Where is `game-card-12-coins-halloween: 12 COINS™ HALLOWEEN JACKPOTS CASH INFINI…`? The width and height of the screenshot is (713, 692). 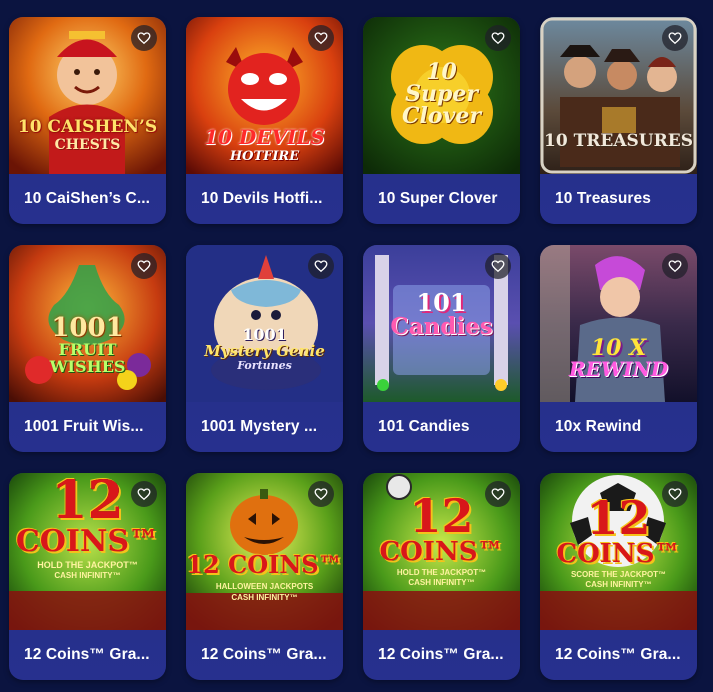
game-card-12-coins-halloween: 12 COINS™ HALLOWEEN JACKPOTS CASH INFINI… is located at coordinates (264, 576).